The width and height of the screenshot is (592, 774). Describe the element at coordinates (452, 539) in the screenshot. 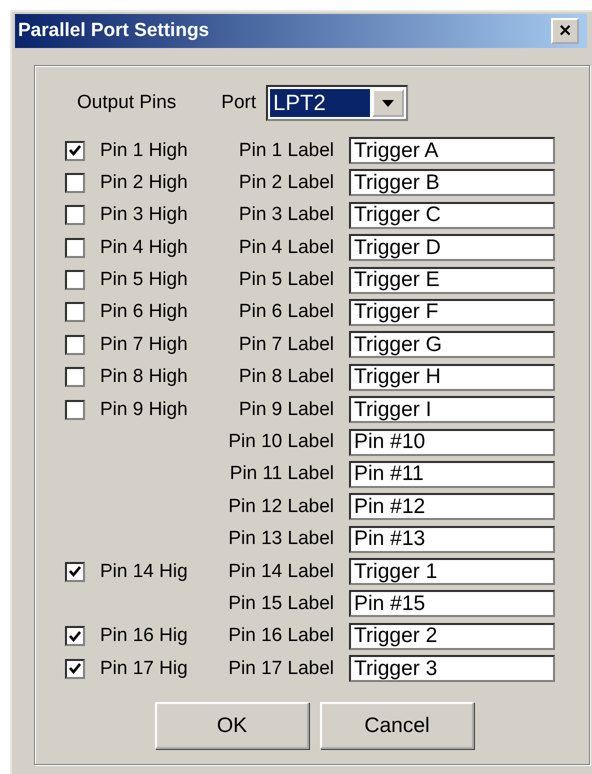

I see `label-field: Pin #13` at that location.